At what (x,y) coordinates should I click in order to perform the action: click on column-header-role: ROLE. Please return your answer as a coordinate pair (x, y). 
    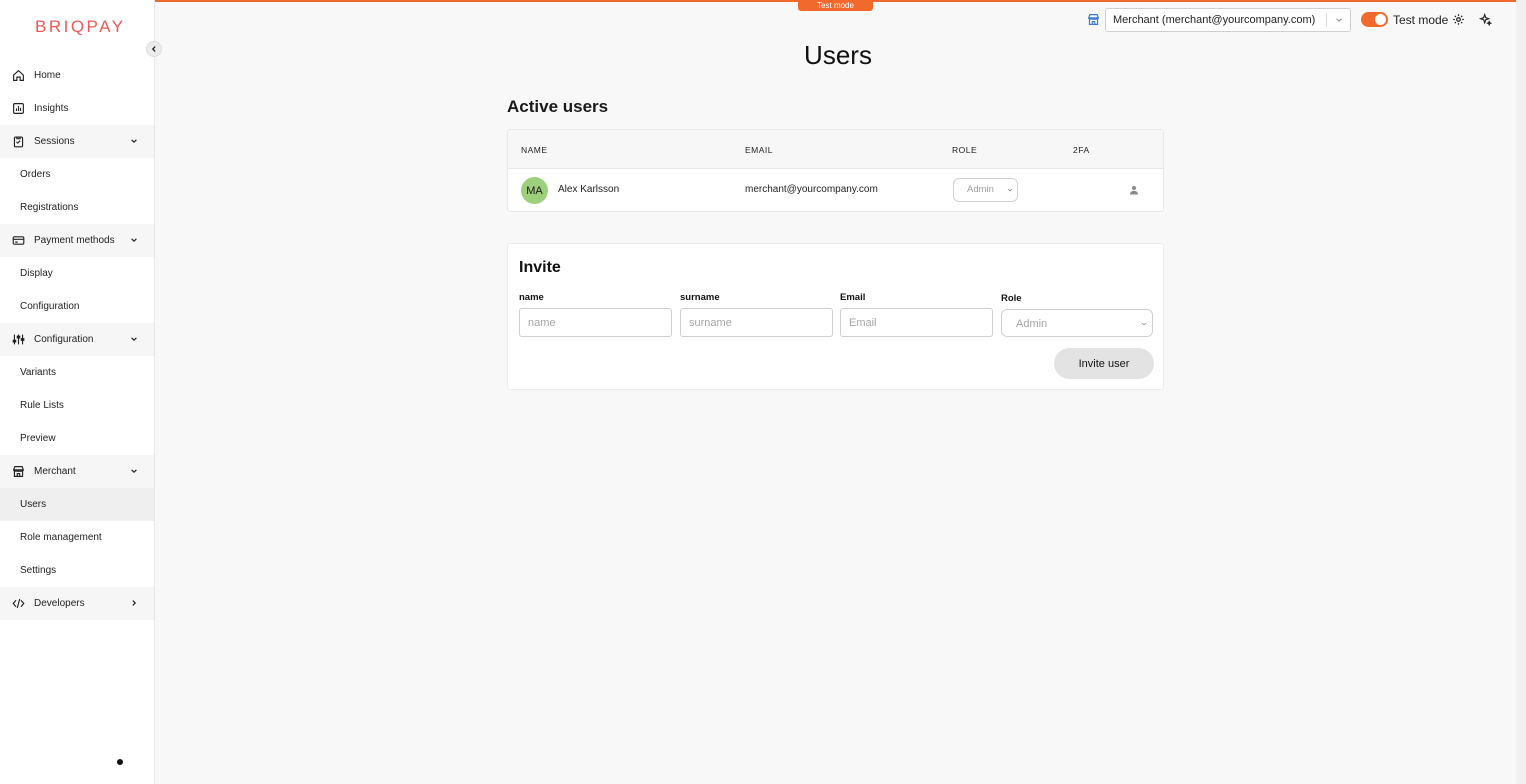
    Looking at the image, I should click on (964, 150).